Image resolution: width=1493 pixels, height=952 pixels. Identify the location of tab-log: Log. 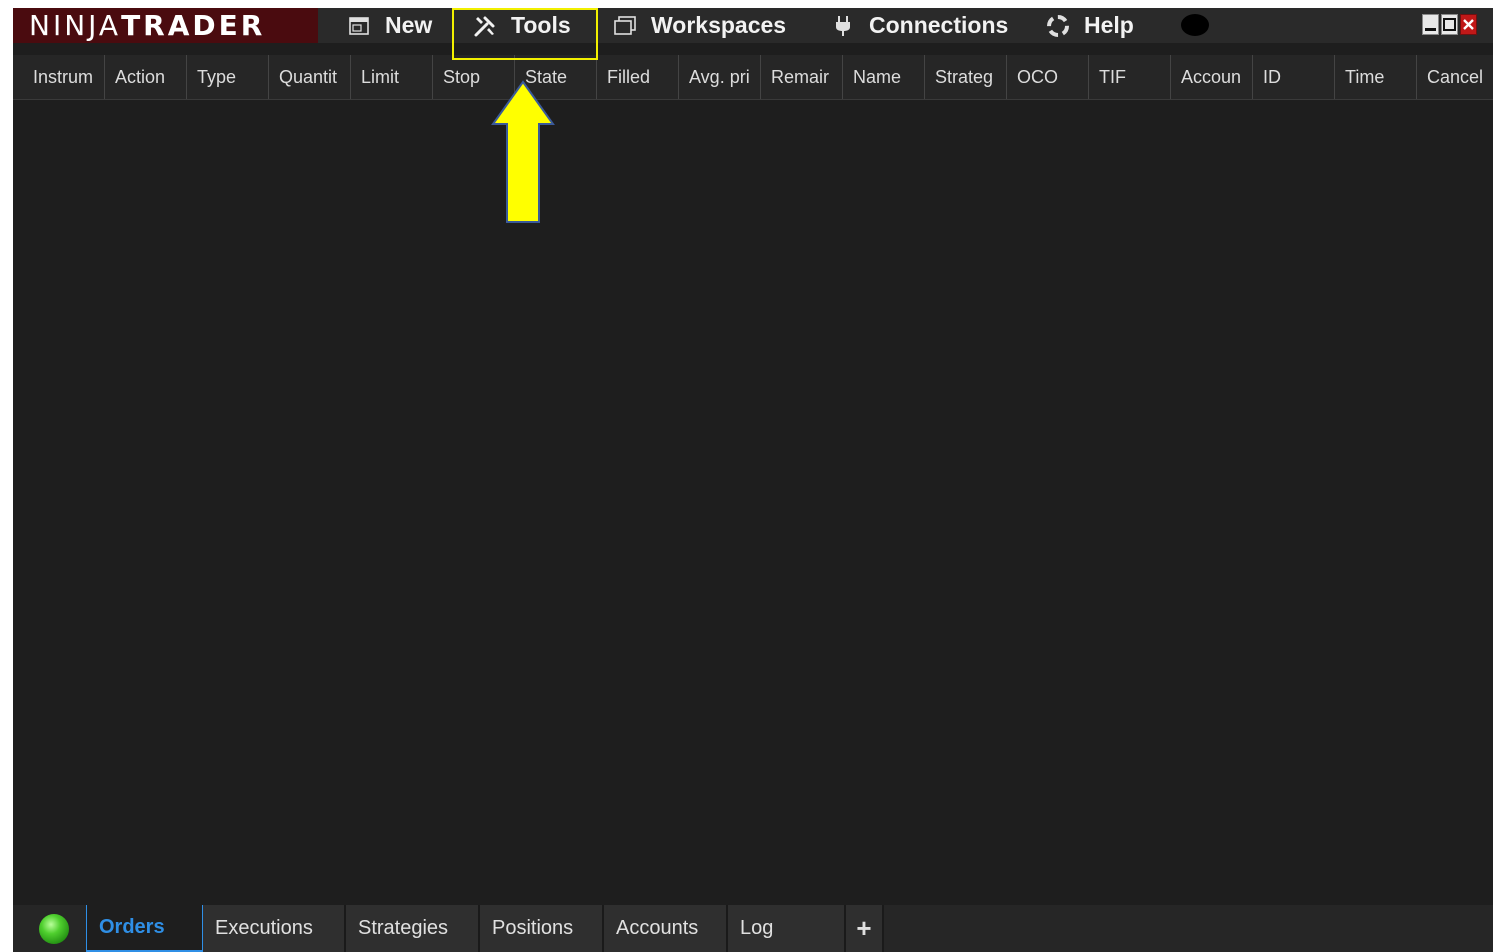
(787, 928).